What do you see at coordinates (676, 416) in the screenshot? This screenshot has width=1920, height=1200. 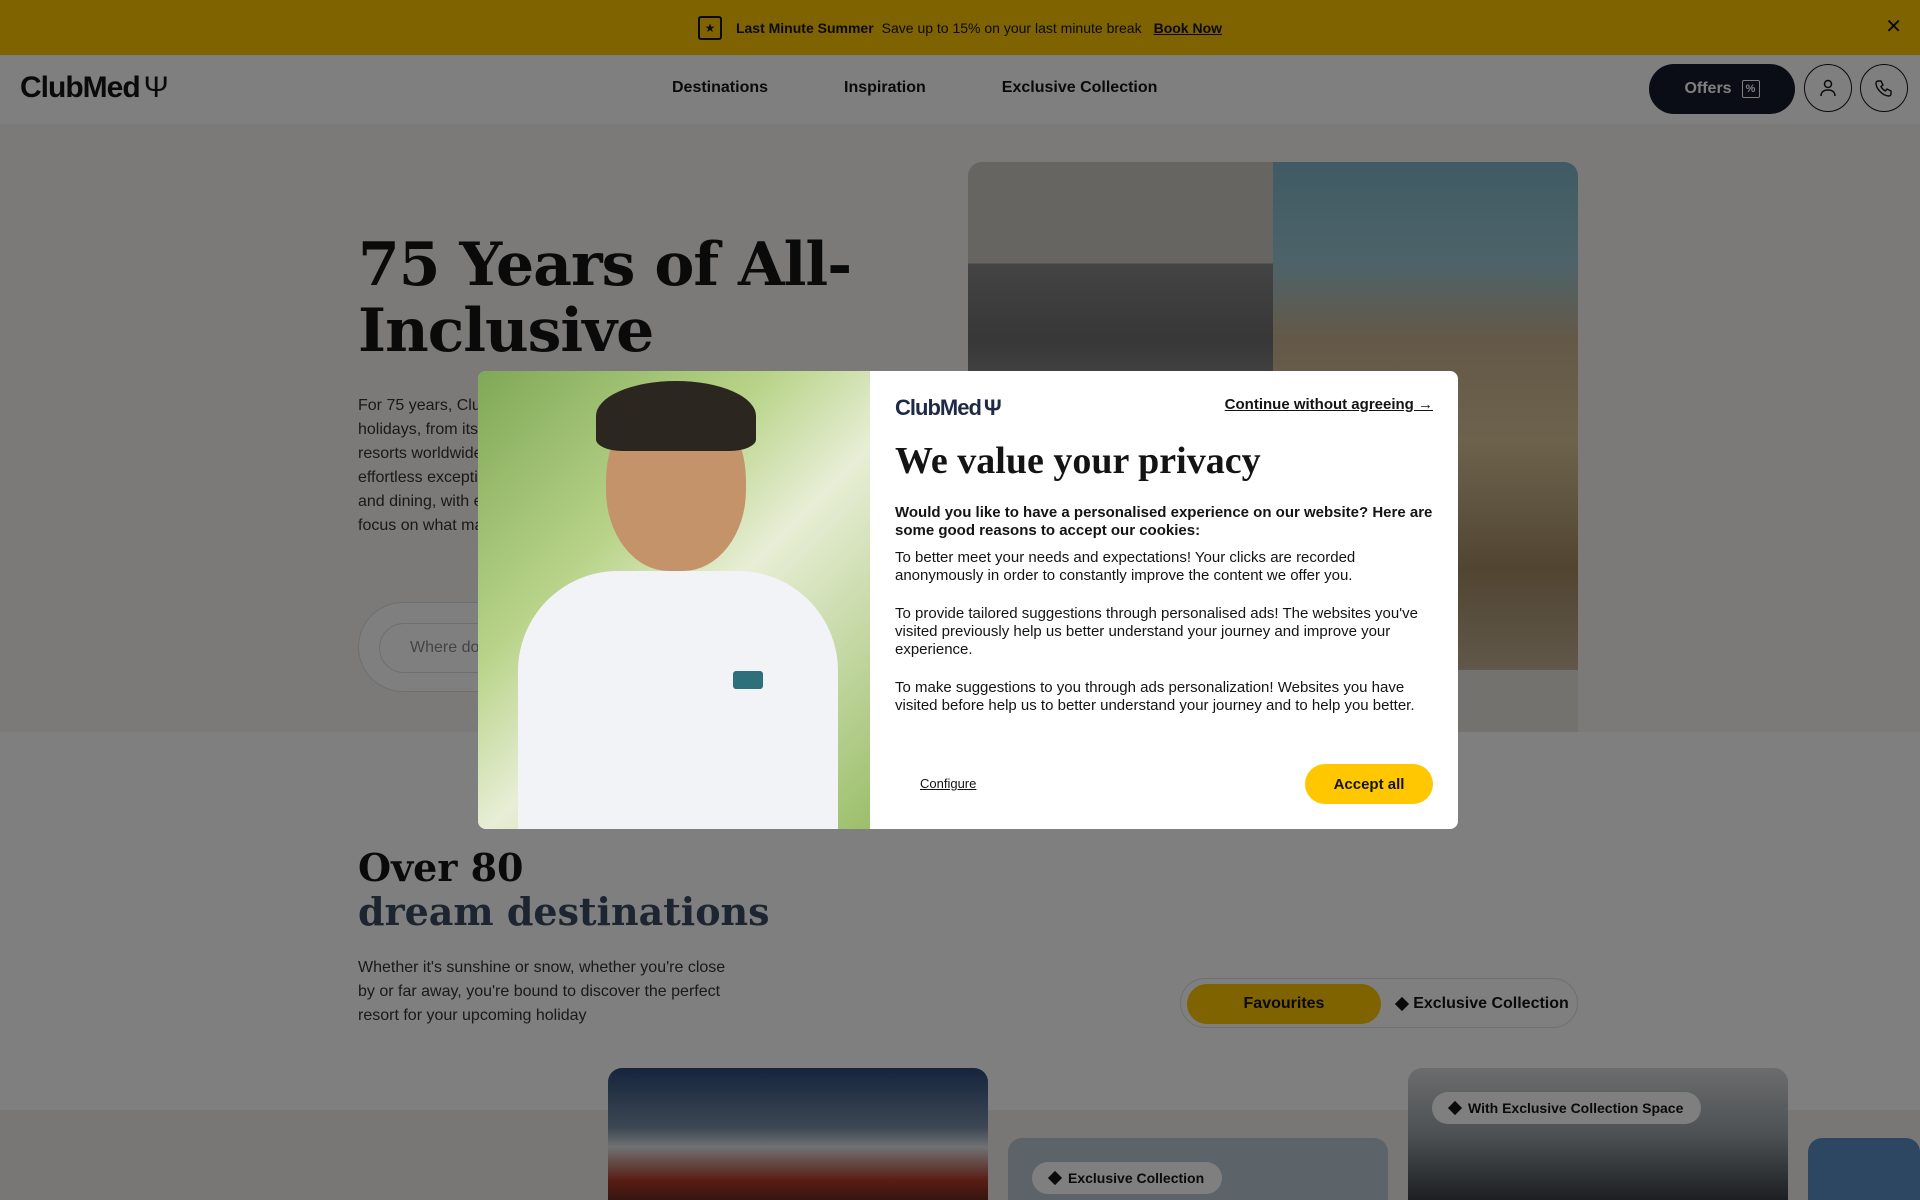 I see `photo-hair` at bounding box center [676, 416].